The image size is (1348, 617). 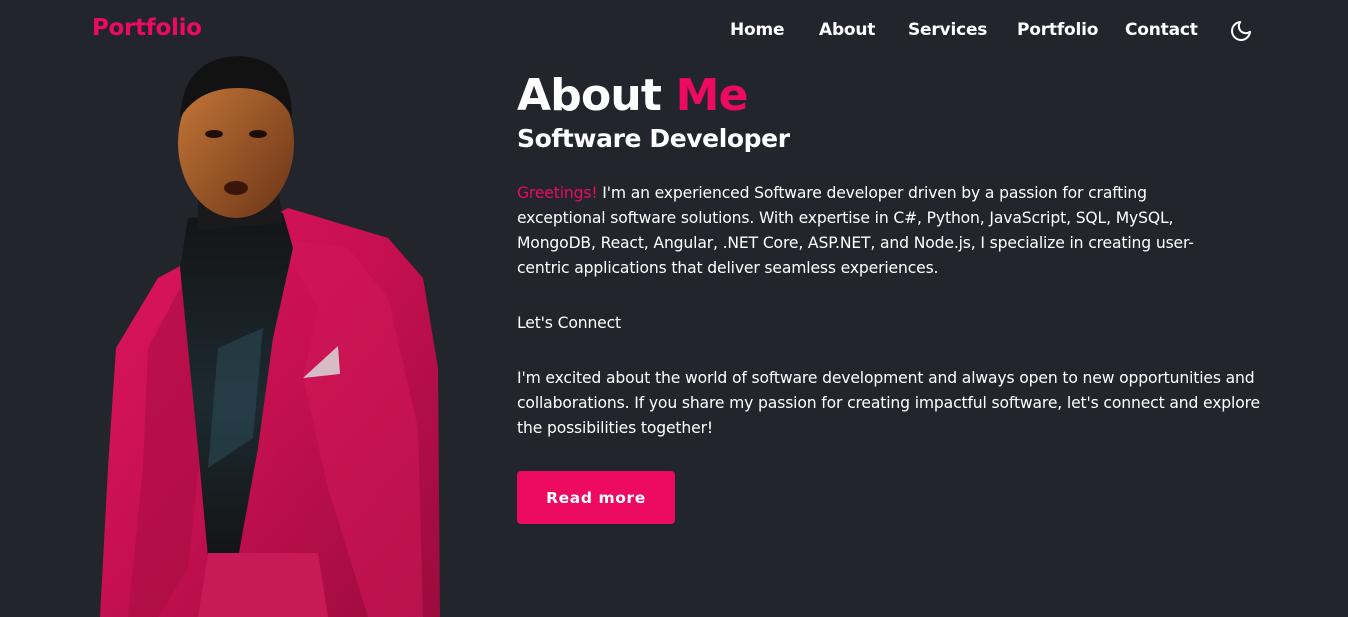 I want to click on moon-icon, so click(x=1241, y=31).